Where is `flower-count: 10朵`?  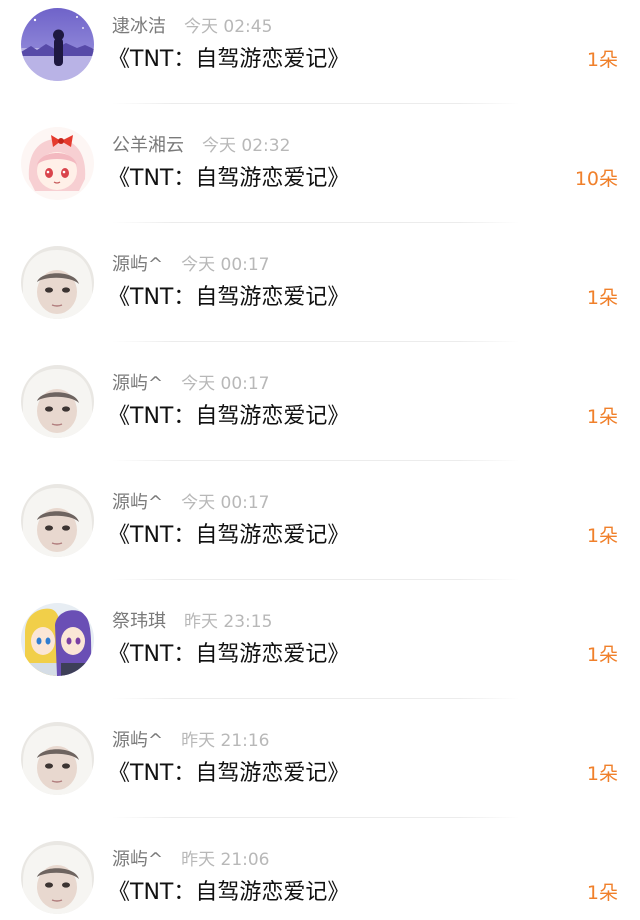
flower-count: 10朵 is located at coordinates (596, 179).